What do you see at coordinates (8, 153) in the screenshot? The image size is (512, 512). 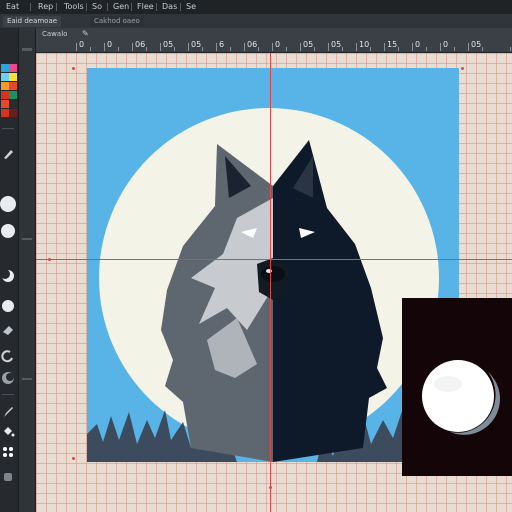 I see `pen-tool-icon` at bounding box center [8, 153].